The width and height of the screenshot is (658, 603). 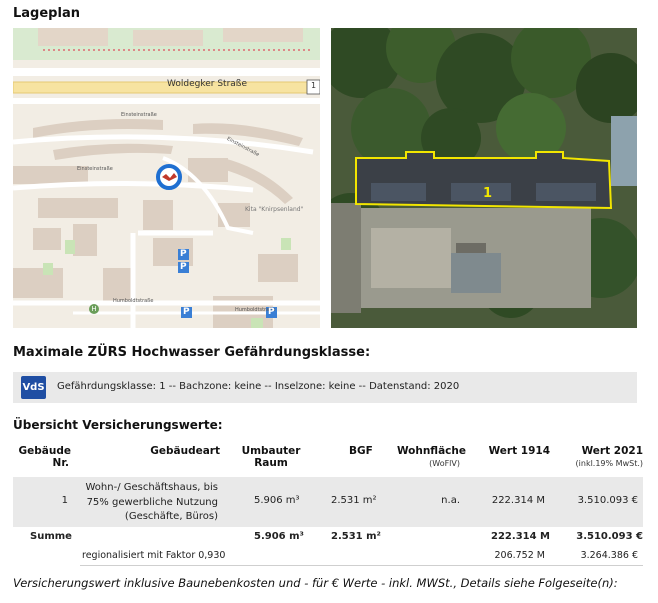 What do you see at coordinates (488, 193) in the screenshot?
I see `building-number-label: 1` at bounding box center [488, 193].